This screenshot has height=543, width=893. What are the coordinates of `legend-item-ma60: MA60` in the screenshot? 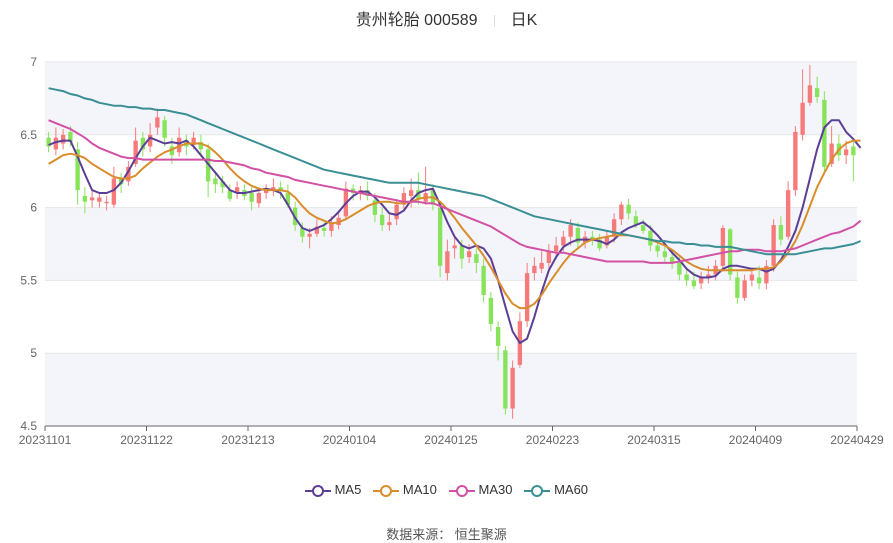 It's located at (556, 490).